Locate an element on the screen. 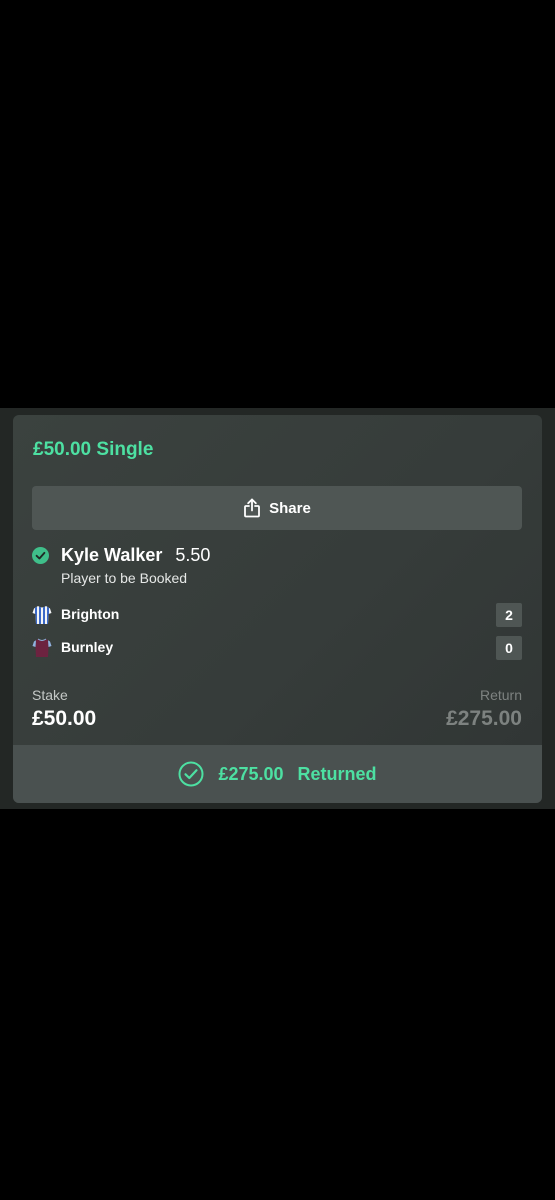 This screenshot has height=1200, width=555. away-team-name: Burnley is located at coordinates (87, 647).